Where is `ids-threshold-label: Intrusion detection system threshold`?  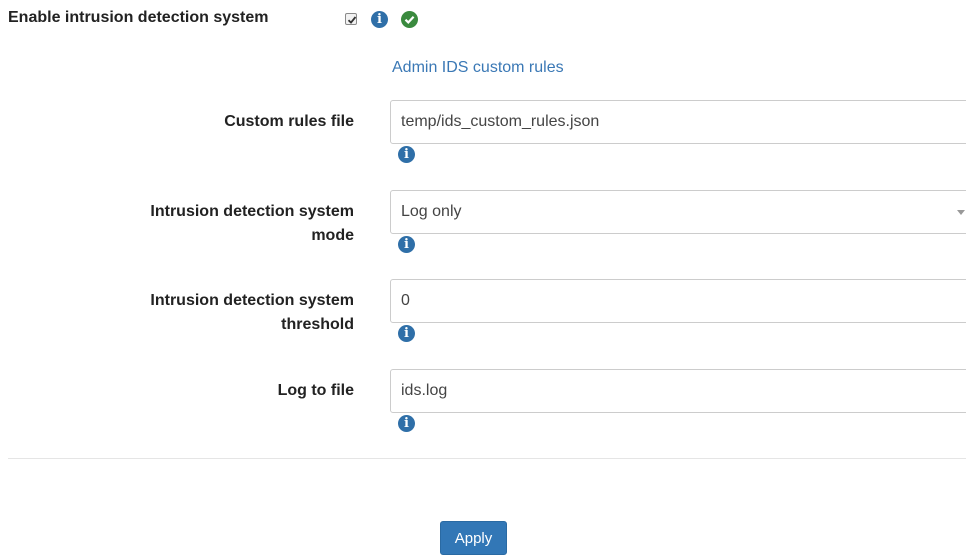
ids-threshold-label: Intrusion detection system threshold is located at coordinates (204, 313).